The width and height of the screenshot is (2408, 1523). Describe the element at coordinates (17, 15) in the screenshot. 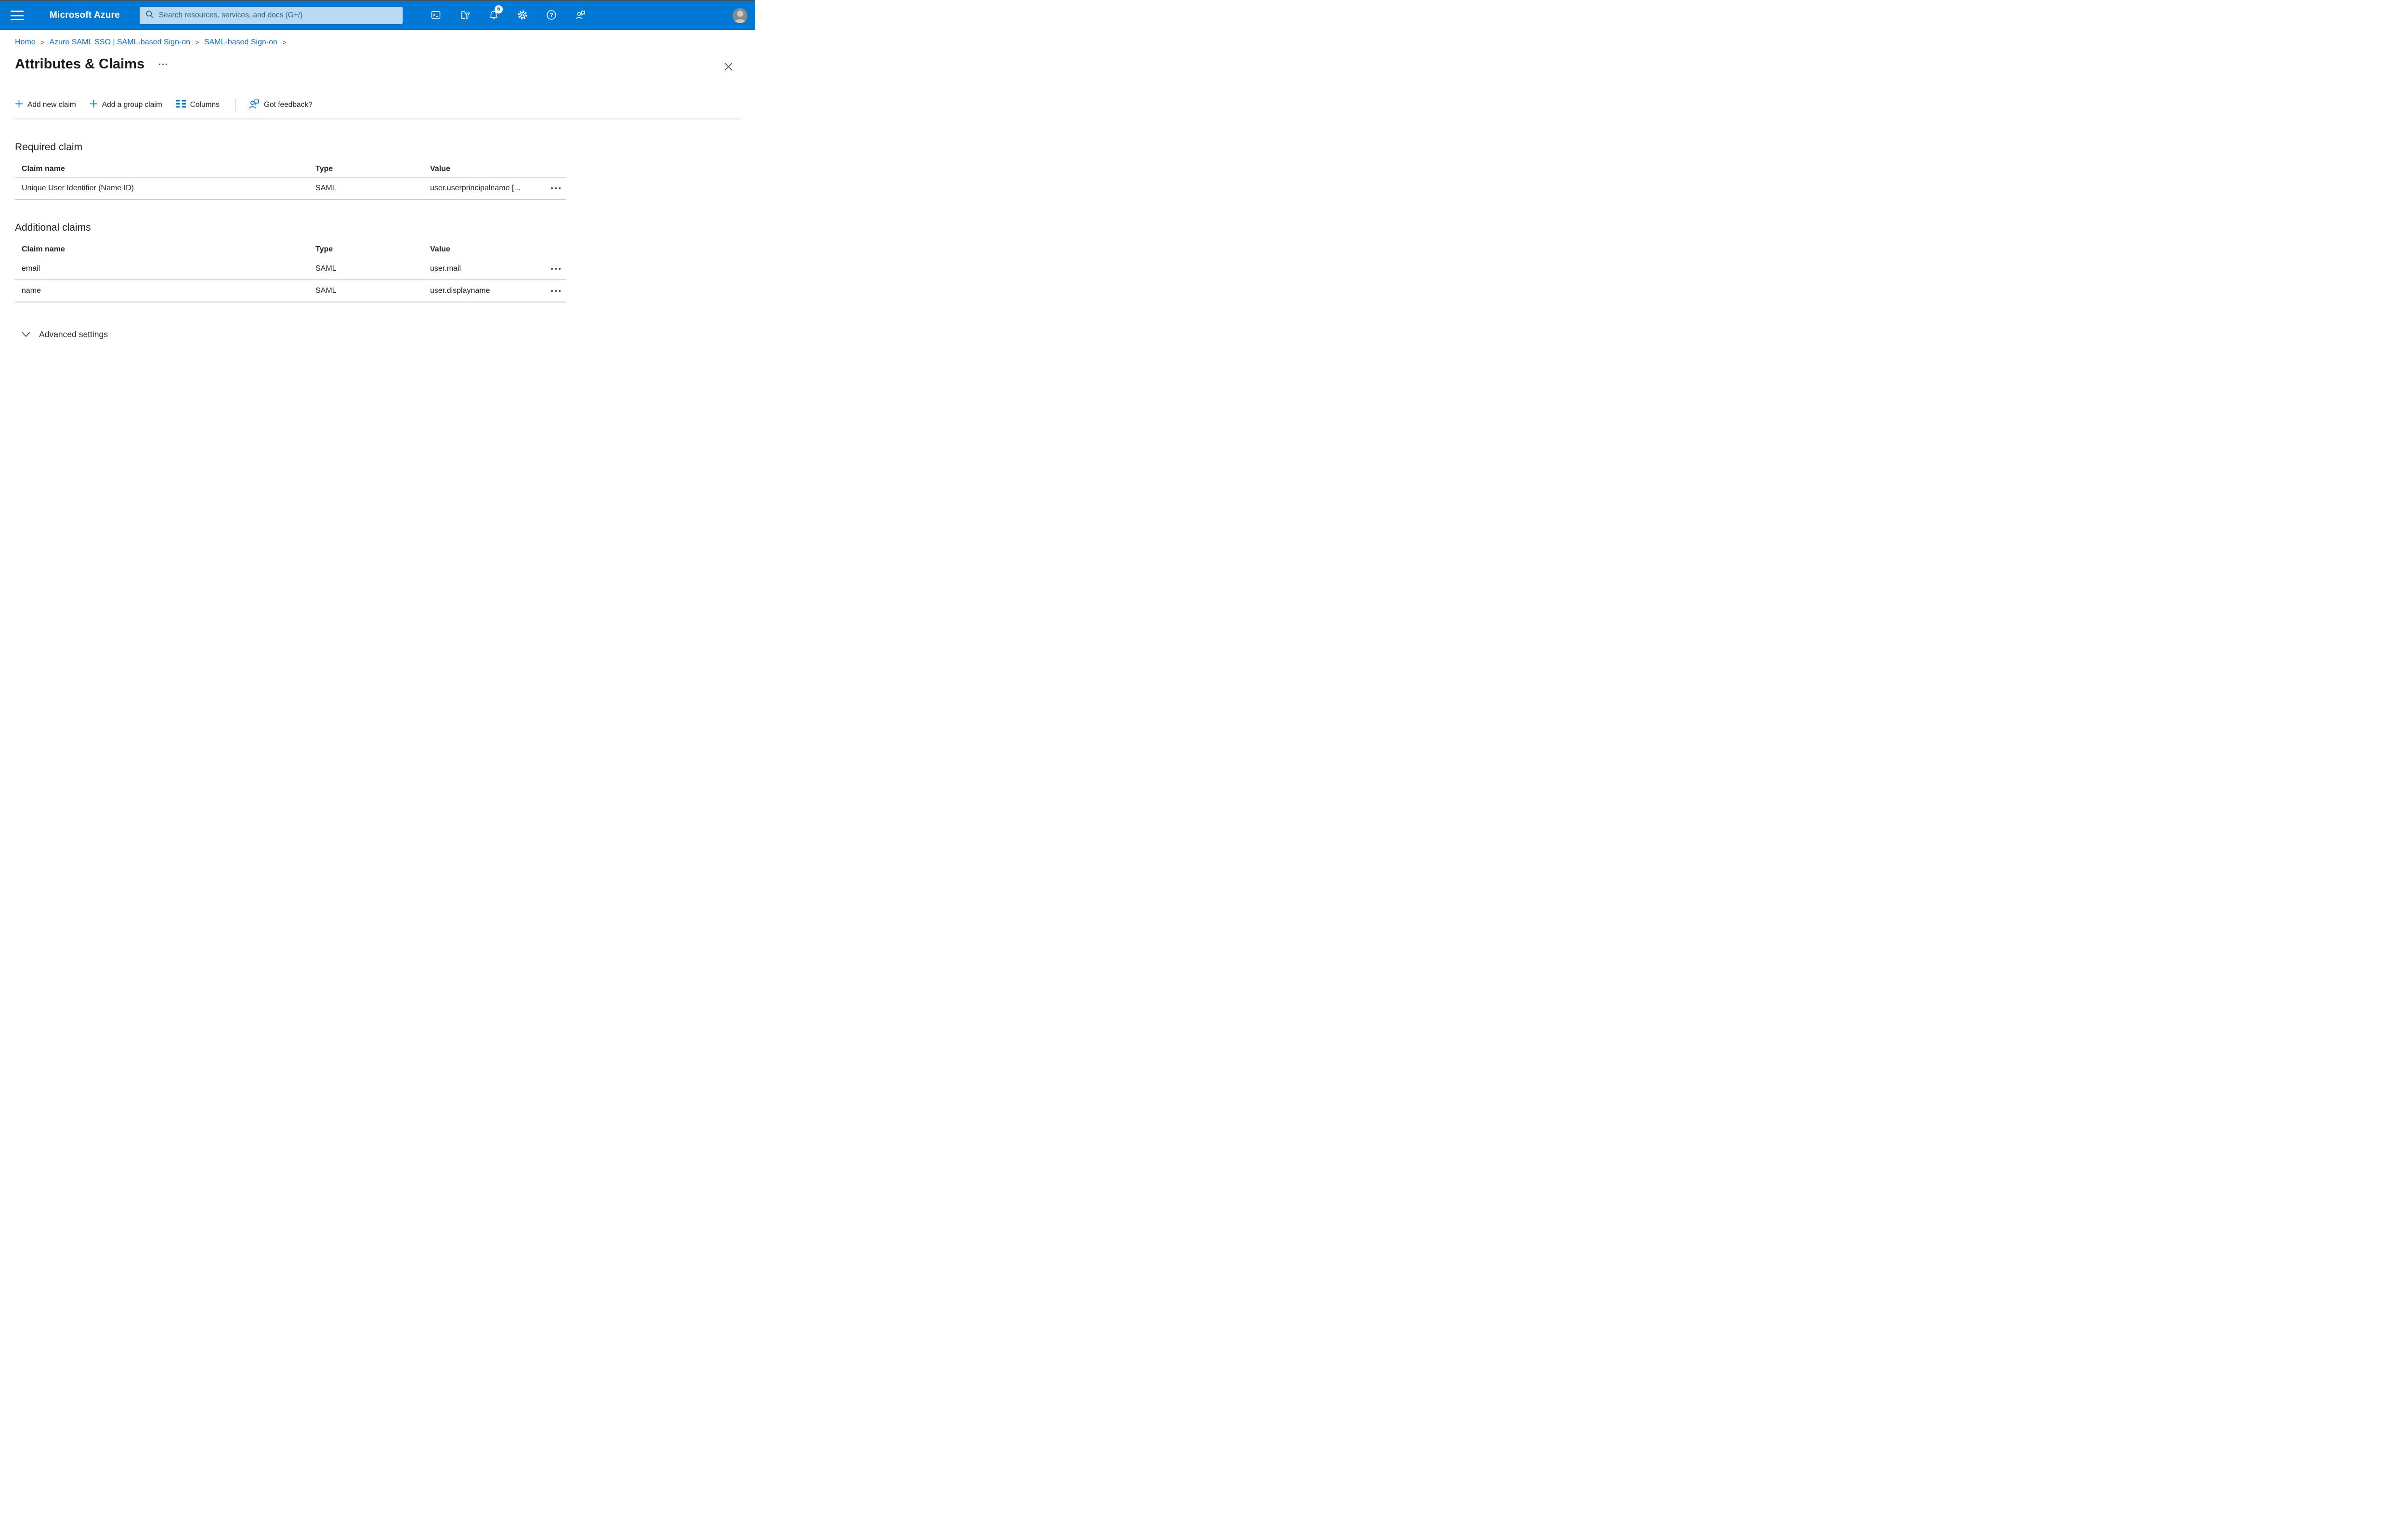

I see `hamburger-menu-button` at that location.